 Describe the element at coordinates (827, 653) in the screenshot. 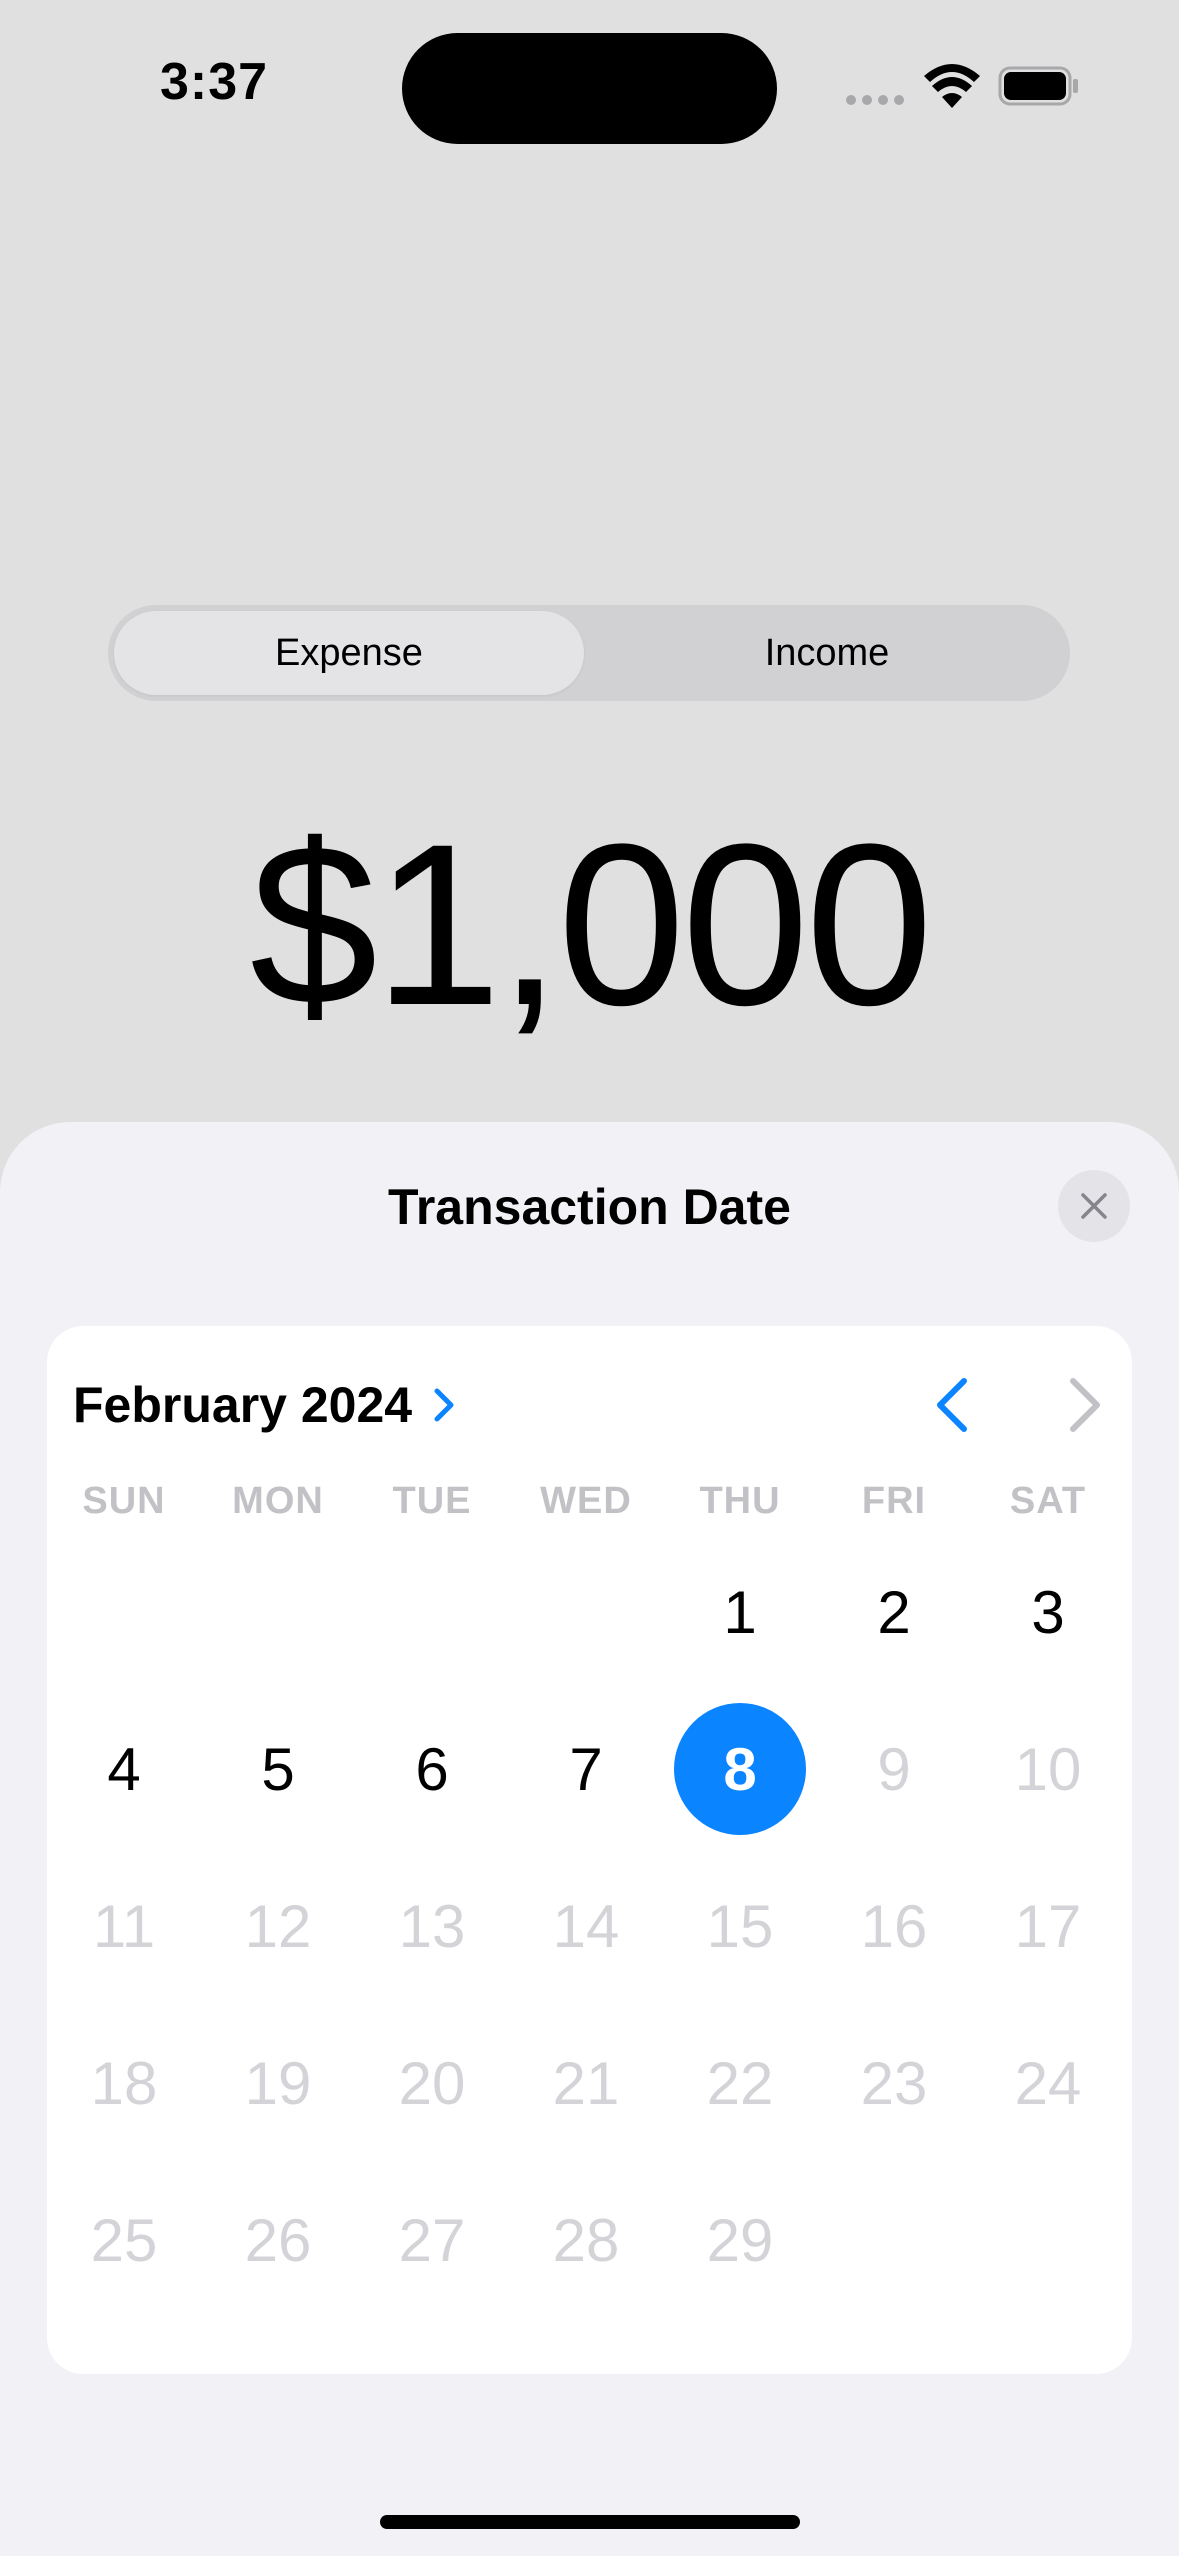

I see `income-segment: Income` at that location.